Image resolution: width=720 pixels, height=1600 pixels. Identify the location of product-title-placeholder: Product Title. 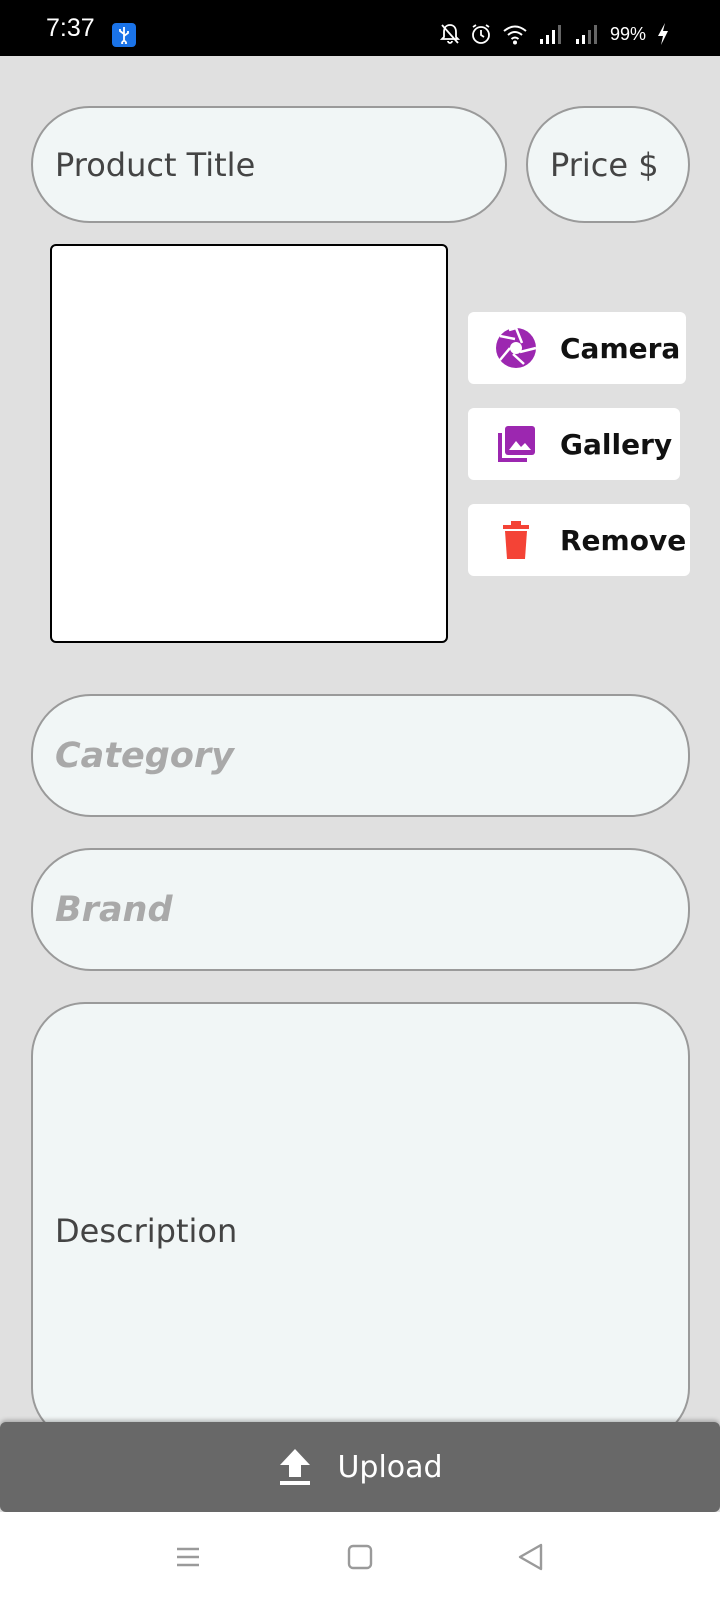
(155, 165).